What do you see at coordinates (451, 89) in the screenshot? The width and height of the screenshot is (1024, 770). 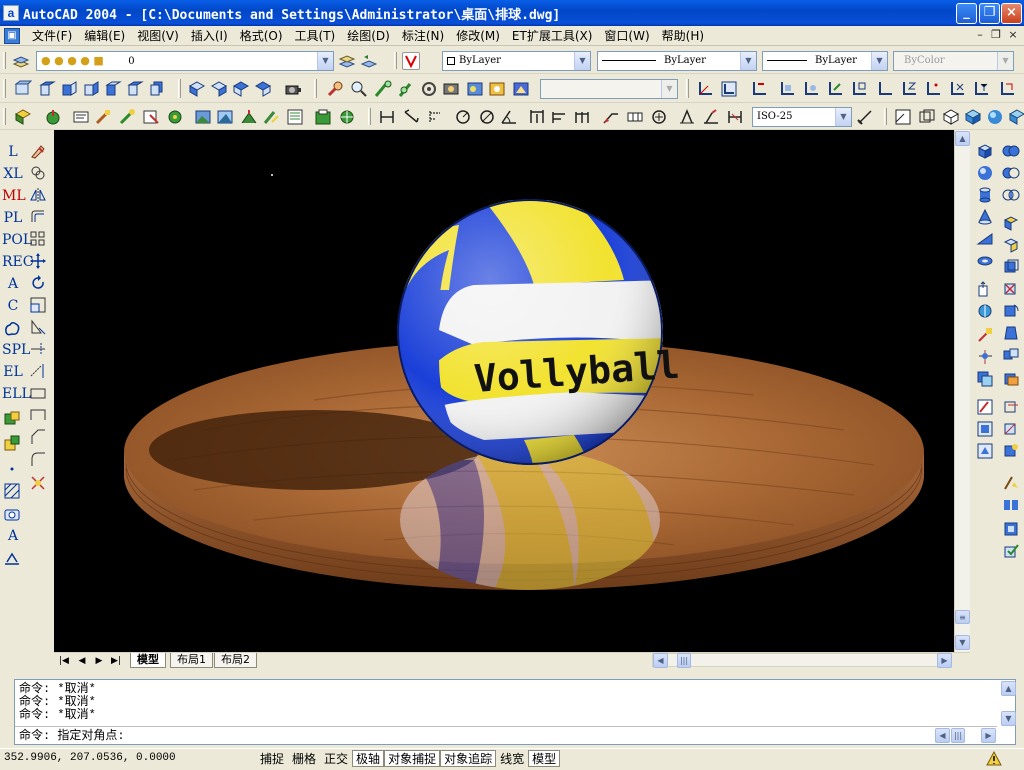 I see `render-icon` at bounding box center [451, 89].